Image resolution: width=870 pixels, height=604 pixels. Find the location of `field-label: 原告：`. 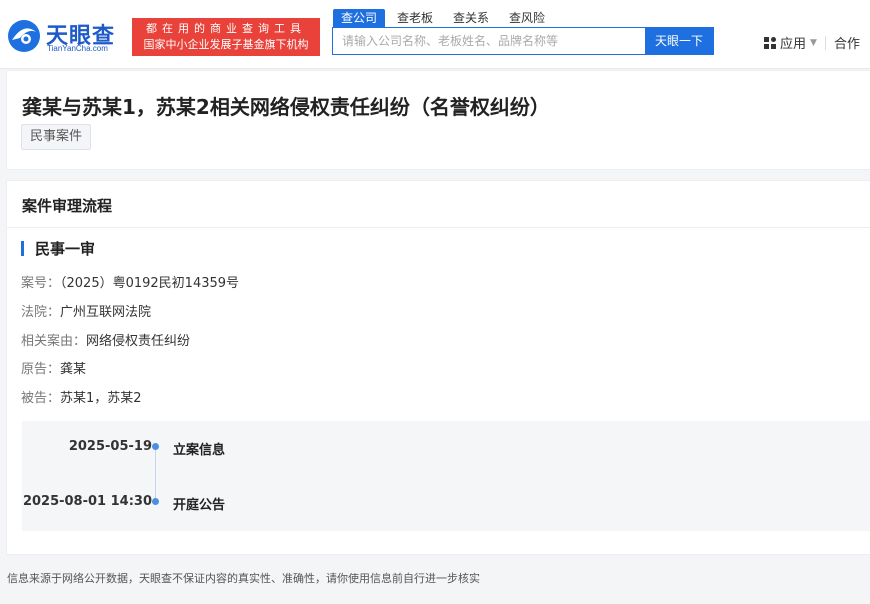

field-label: 原告： is located at coordinates (41, 369).